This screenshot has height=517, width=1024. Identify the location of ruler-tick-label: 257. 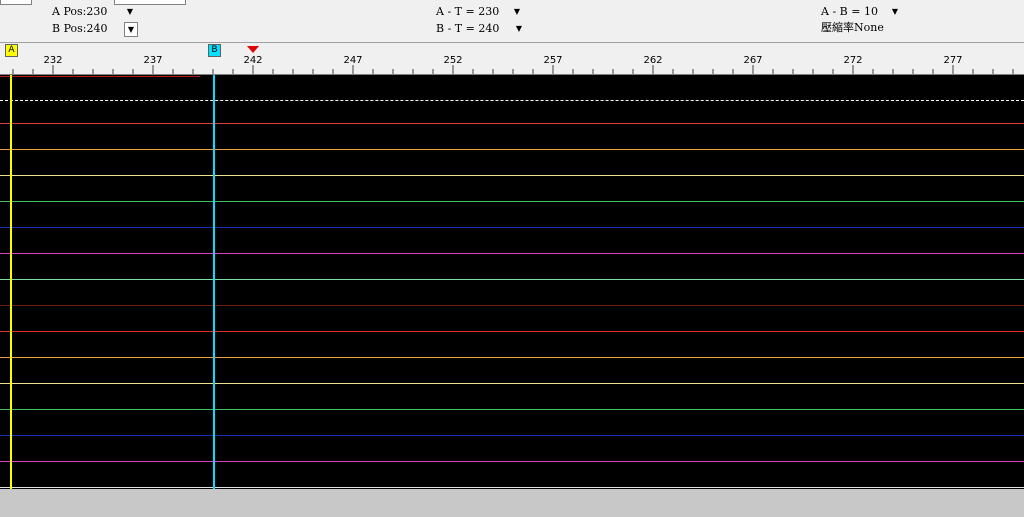
(553, 60).